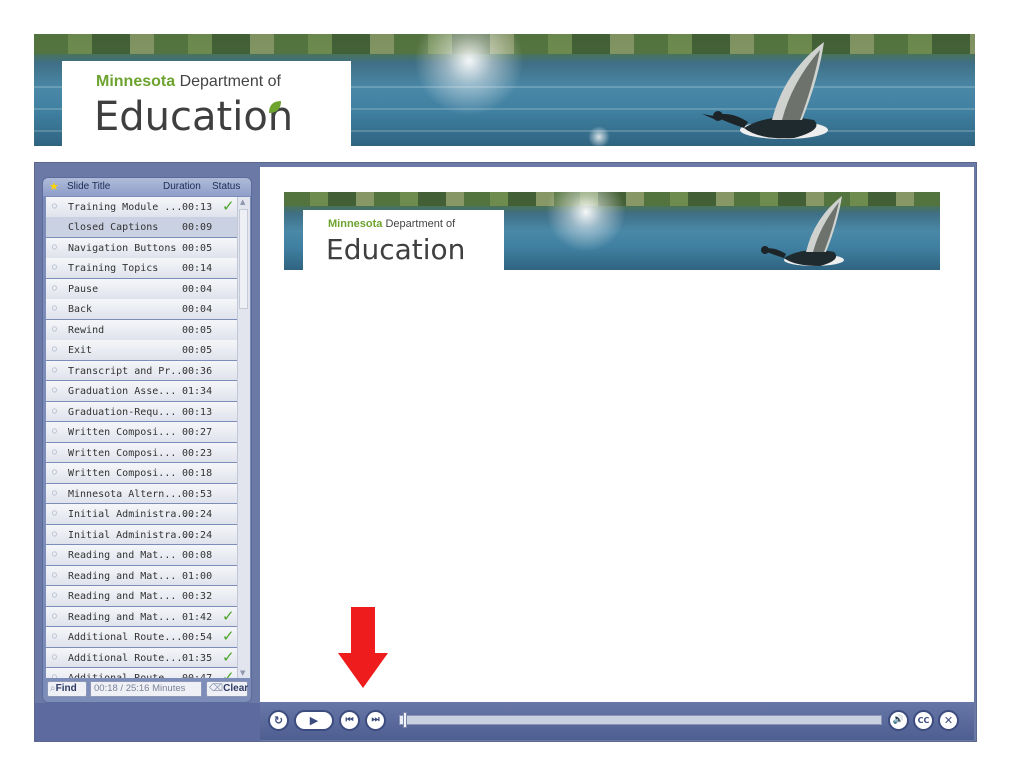 The image size is (1024, 768). What do you see at coordinates (141, 247) in the screenshot?
I see `slide-list-row: ○ Navigation Buttons 00:05` at bounding box center [141, 247].